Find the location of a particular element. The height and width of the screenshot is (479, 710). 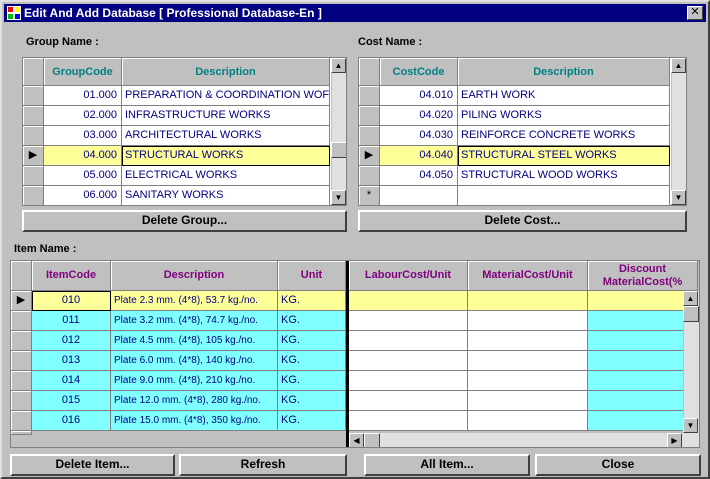

close-window-icon: ✕ is located at coordinates (695, 13).